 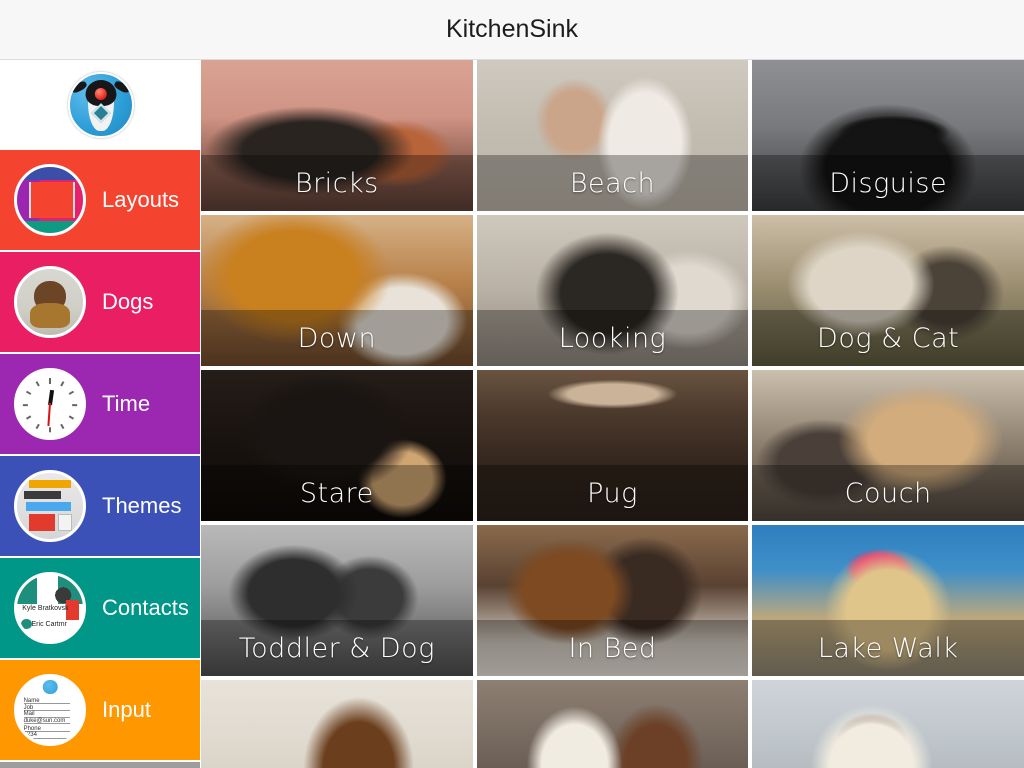 I want to click on grid-tile: Bricks, so click(x=337, y=135).